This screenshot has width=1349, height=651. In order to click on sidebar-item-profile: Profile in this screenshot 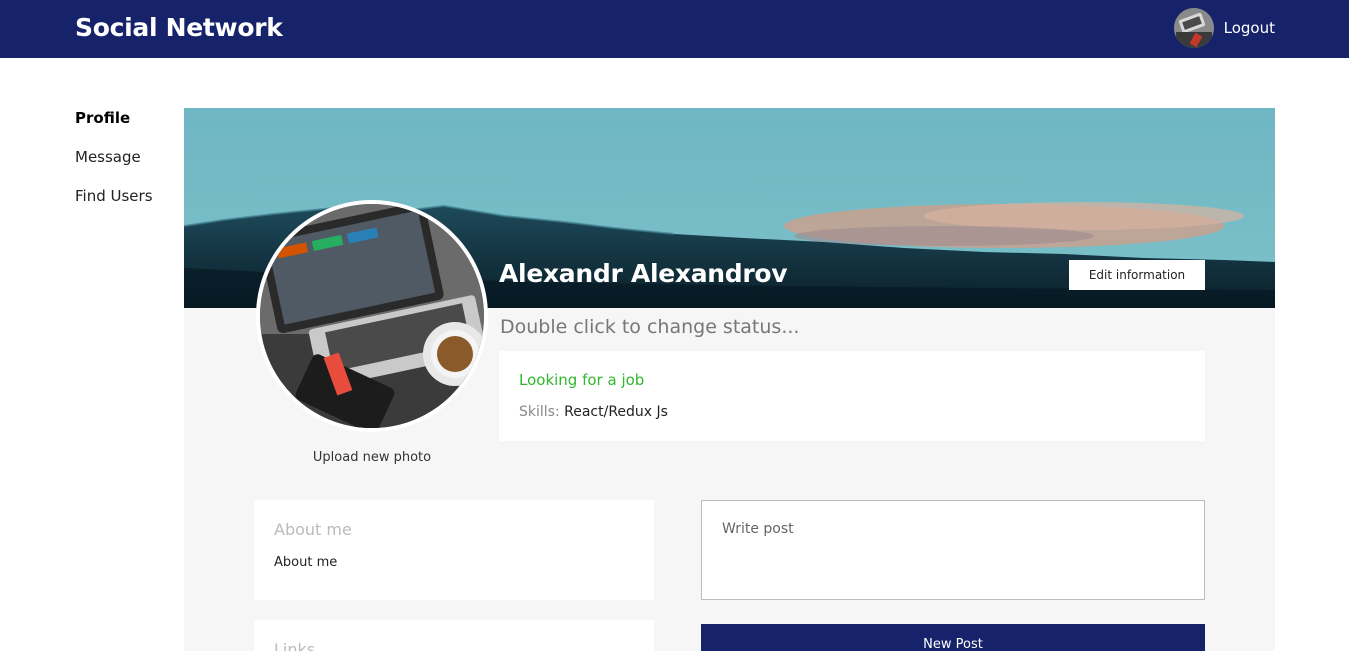, I will do `click(114, 127)`.